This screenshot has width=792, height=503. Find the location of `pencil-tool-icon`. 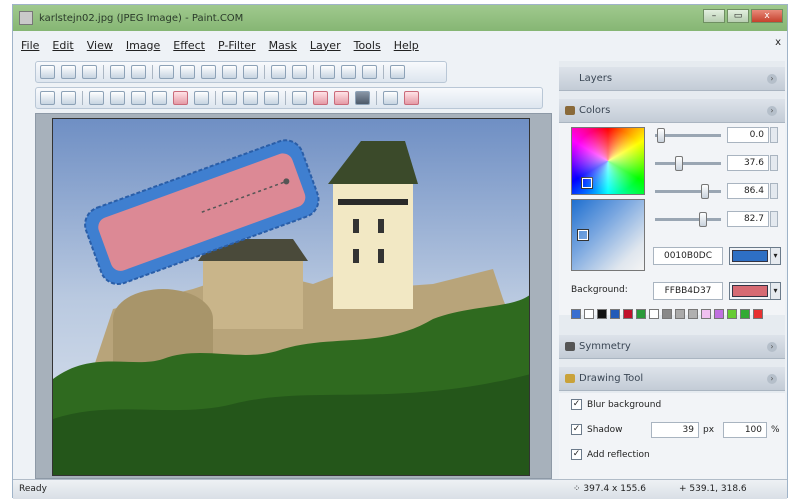

pencil-tool-icon is located at coordinates (138, 98).